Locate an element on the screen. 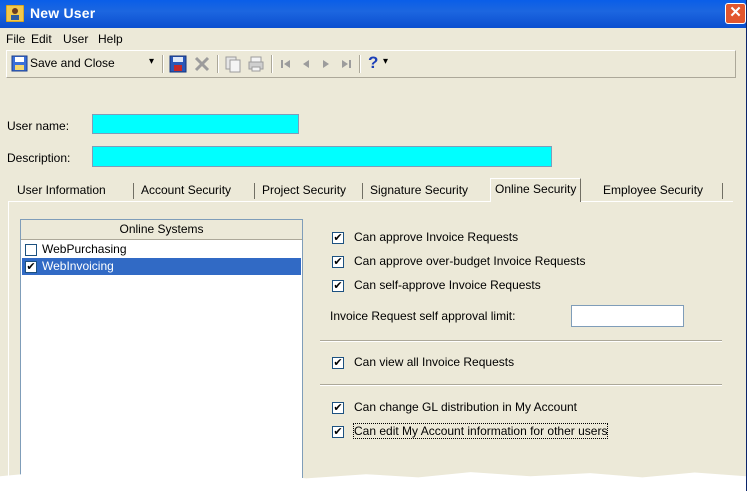 This screenshot has height=491, width=747. tab-user-information: User Information is located at coordinates (61, 191).